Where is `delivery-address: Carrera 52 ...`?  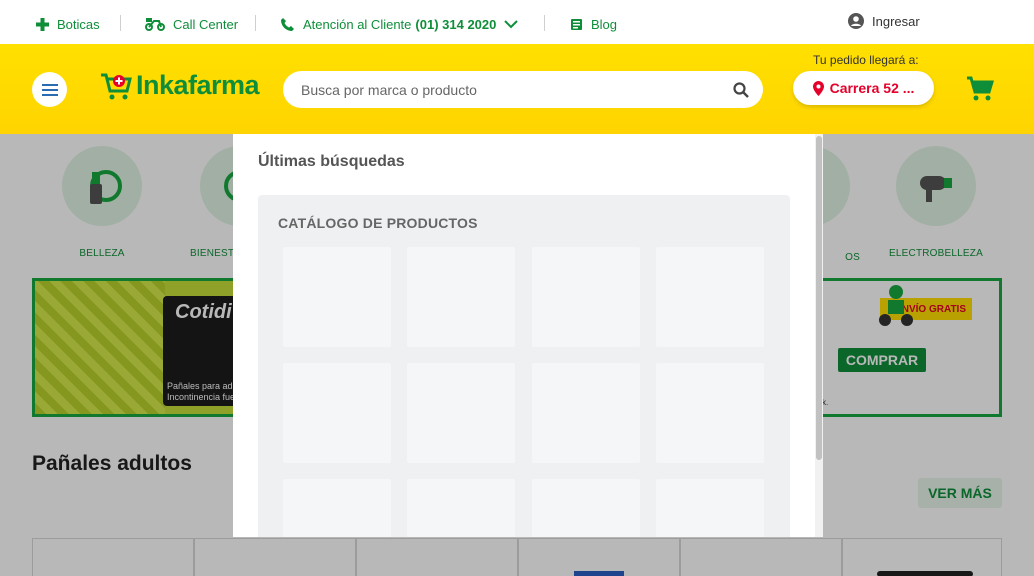 delivery-address: Carrera 52 ... is located at coordinates (872, 88).